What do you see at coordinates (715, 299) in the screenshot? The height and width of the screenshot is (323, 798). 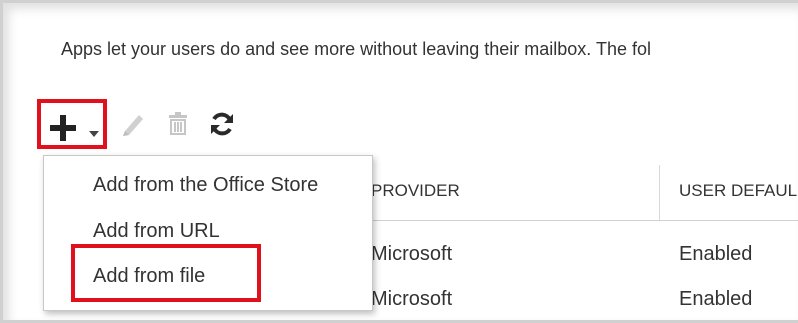 I see `table-row-2-user-default: Enabled` at bounding box center [715, 299].